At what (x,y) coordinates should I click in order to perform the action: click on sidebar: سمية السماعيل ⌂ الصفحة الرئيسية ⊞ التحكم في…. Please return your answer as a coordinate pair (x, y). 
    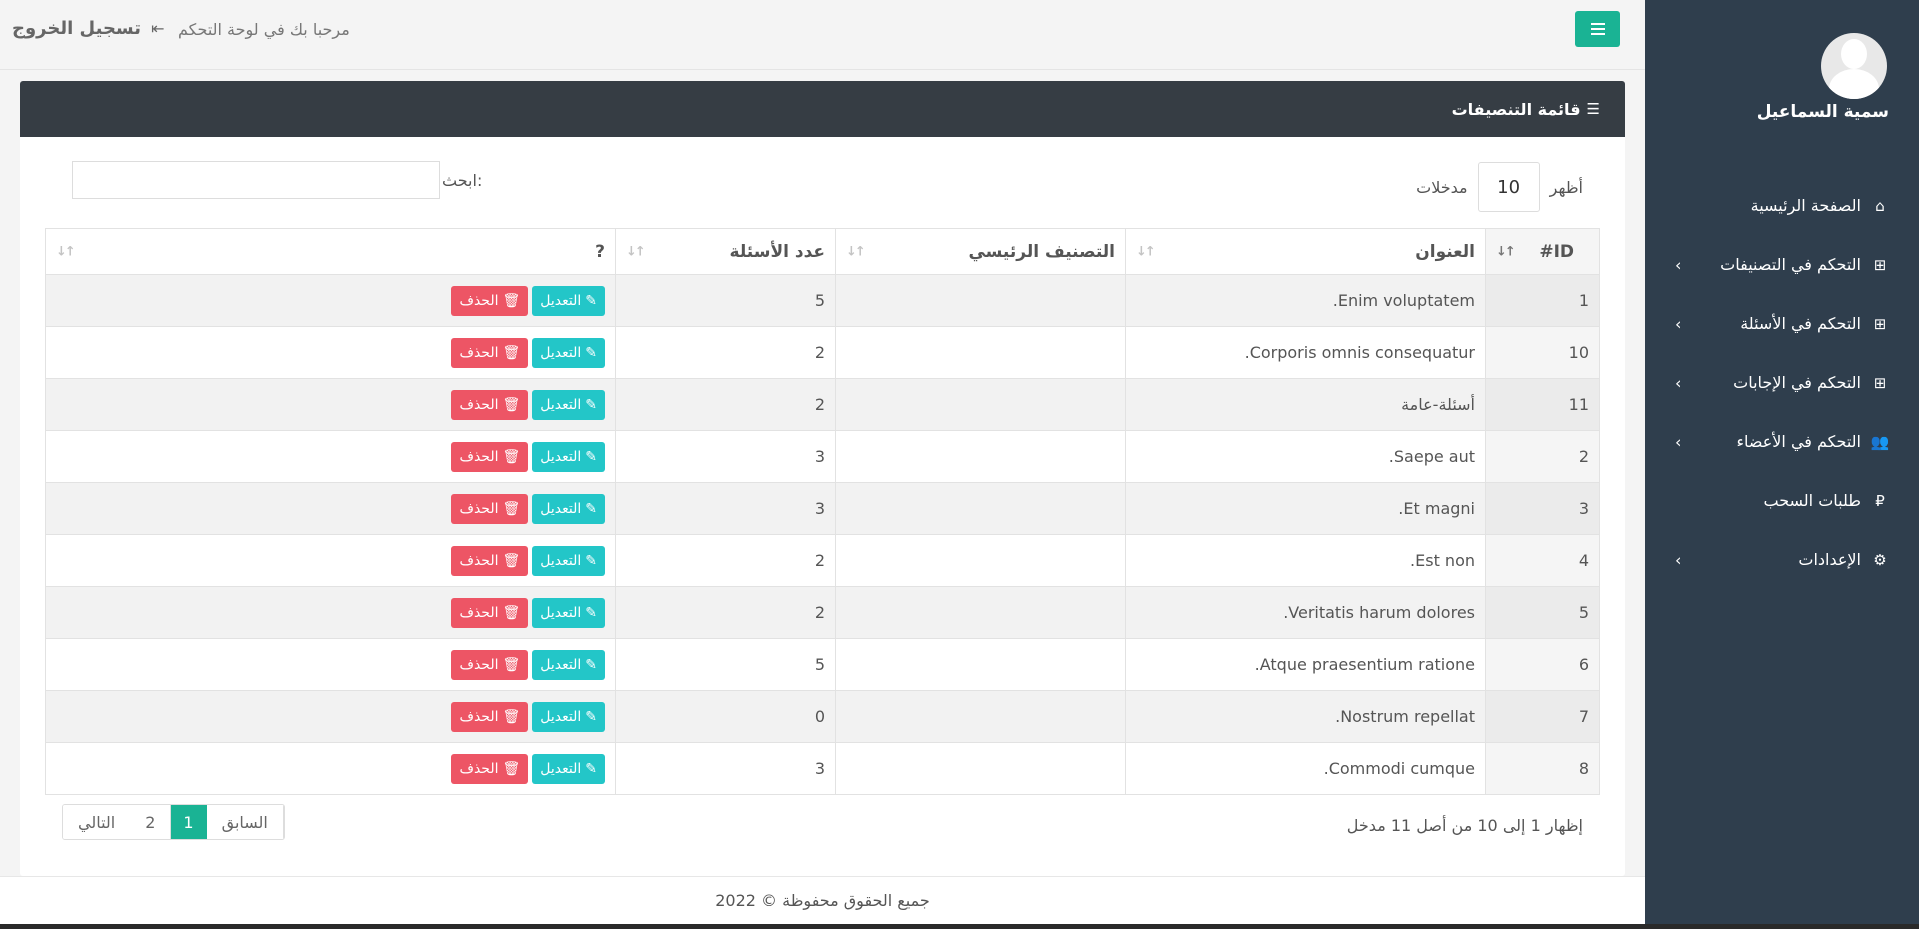
    Looking at the image, I should click on (1782, 464).